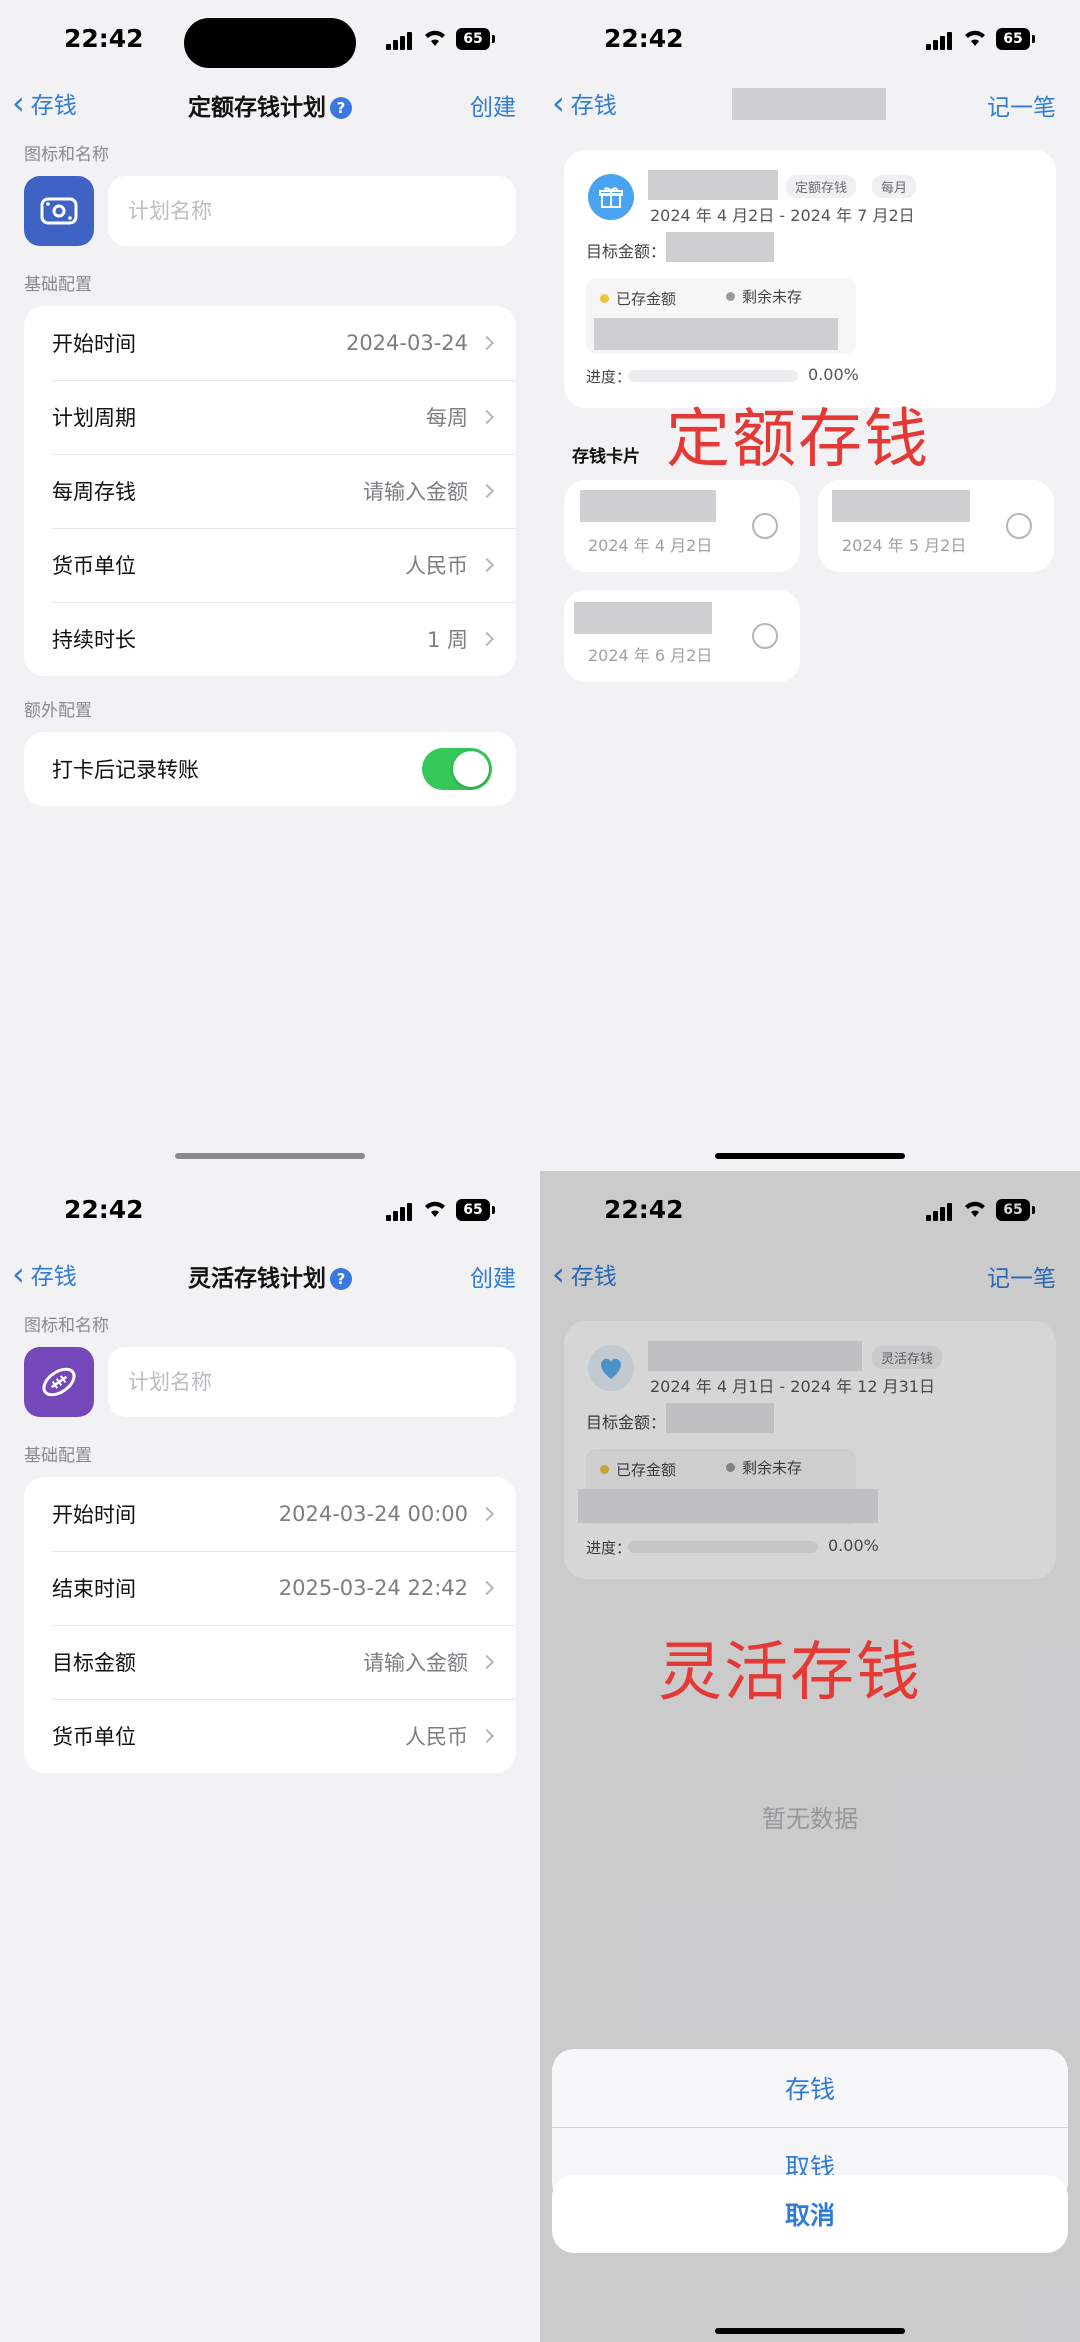 This screenshot has height=2342, width=1080. Describe the element at coordinates (790, 1673) in the screenshot. I see `overlay-label-flexible: 灵活存钱` at that location.